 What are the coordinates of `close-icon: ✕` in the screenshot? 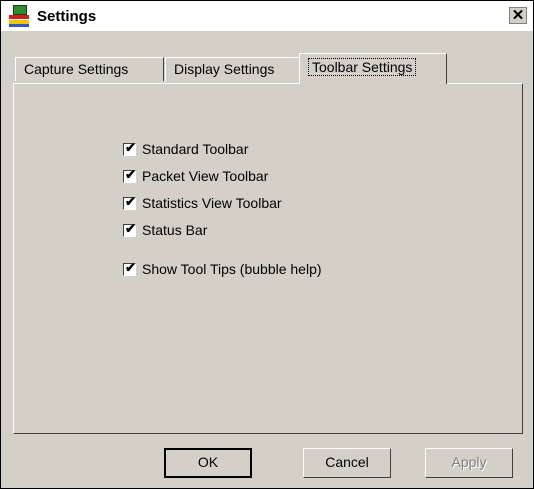 It's located at (518, 15).